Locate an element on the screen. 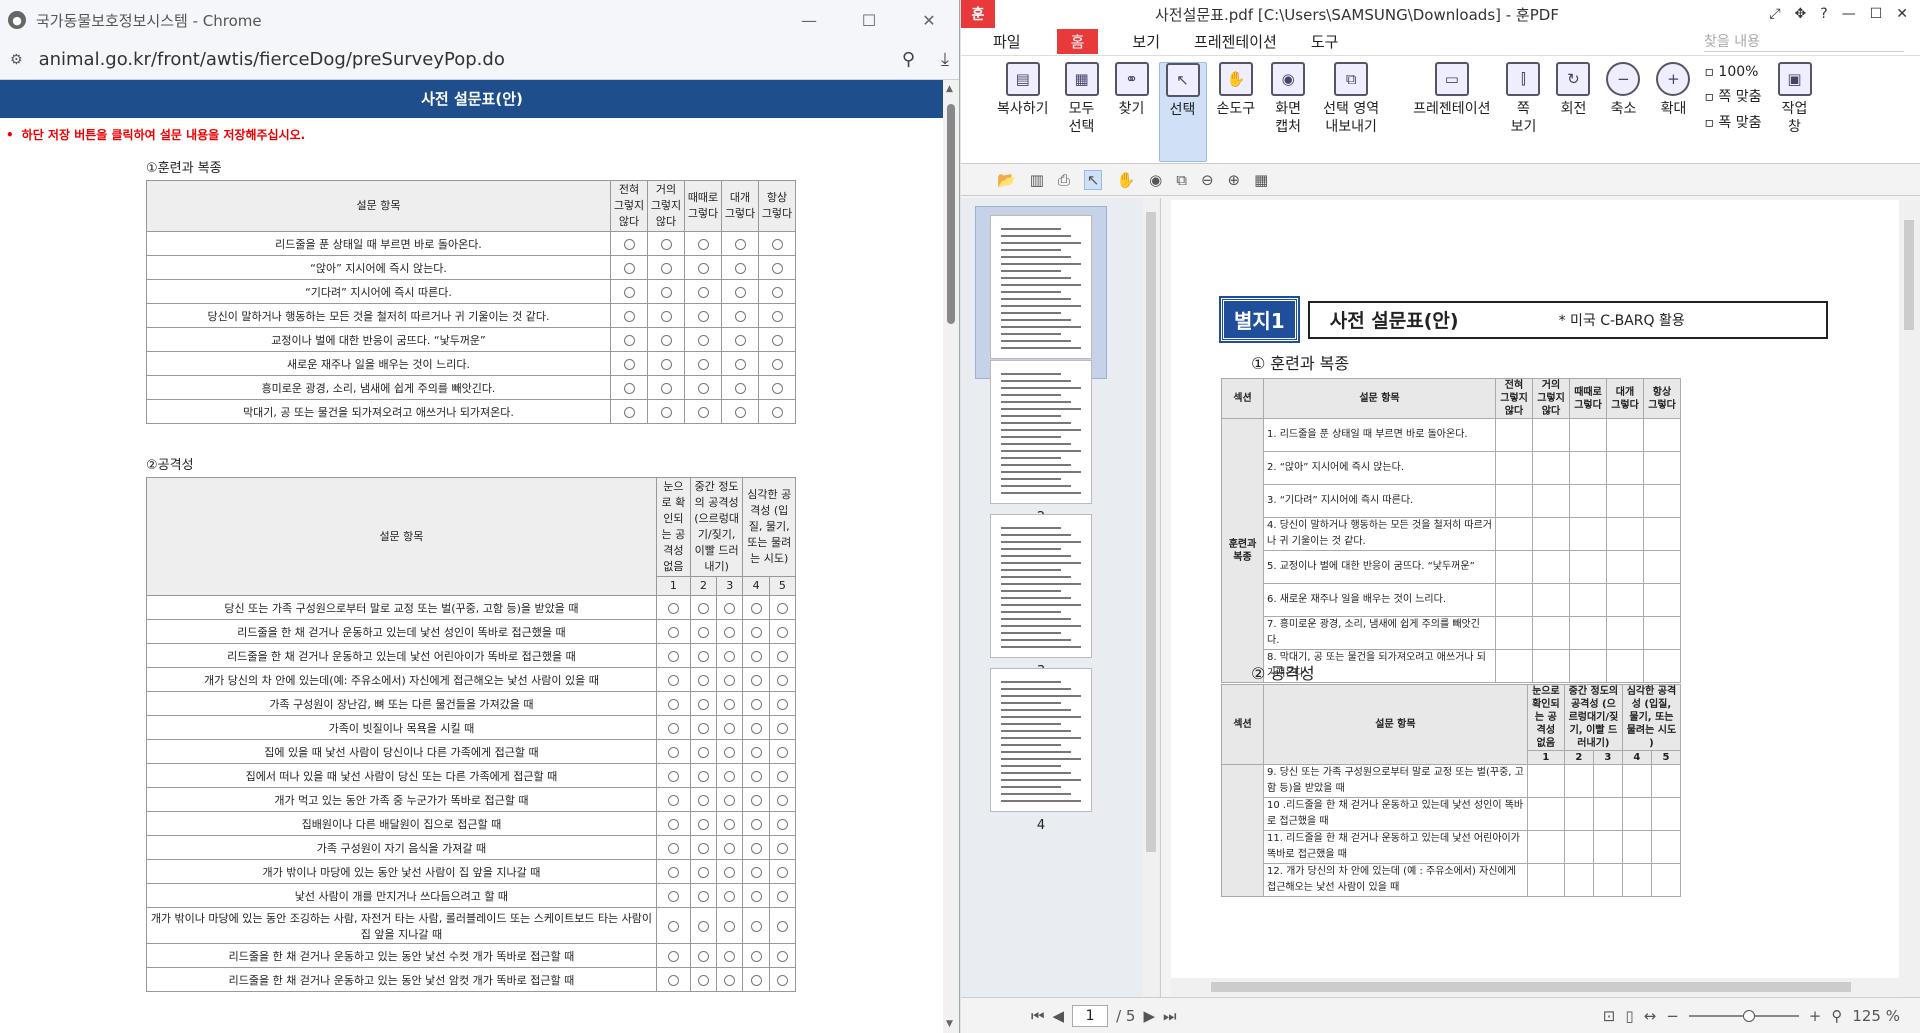 This screenshot has width=1920, height=1033. copy-button: ▤ 복사하기 is located at coordinates (1023, 90).